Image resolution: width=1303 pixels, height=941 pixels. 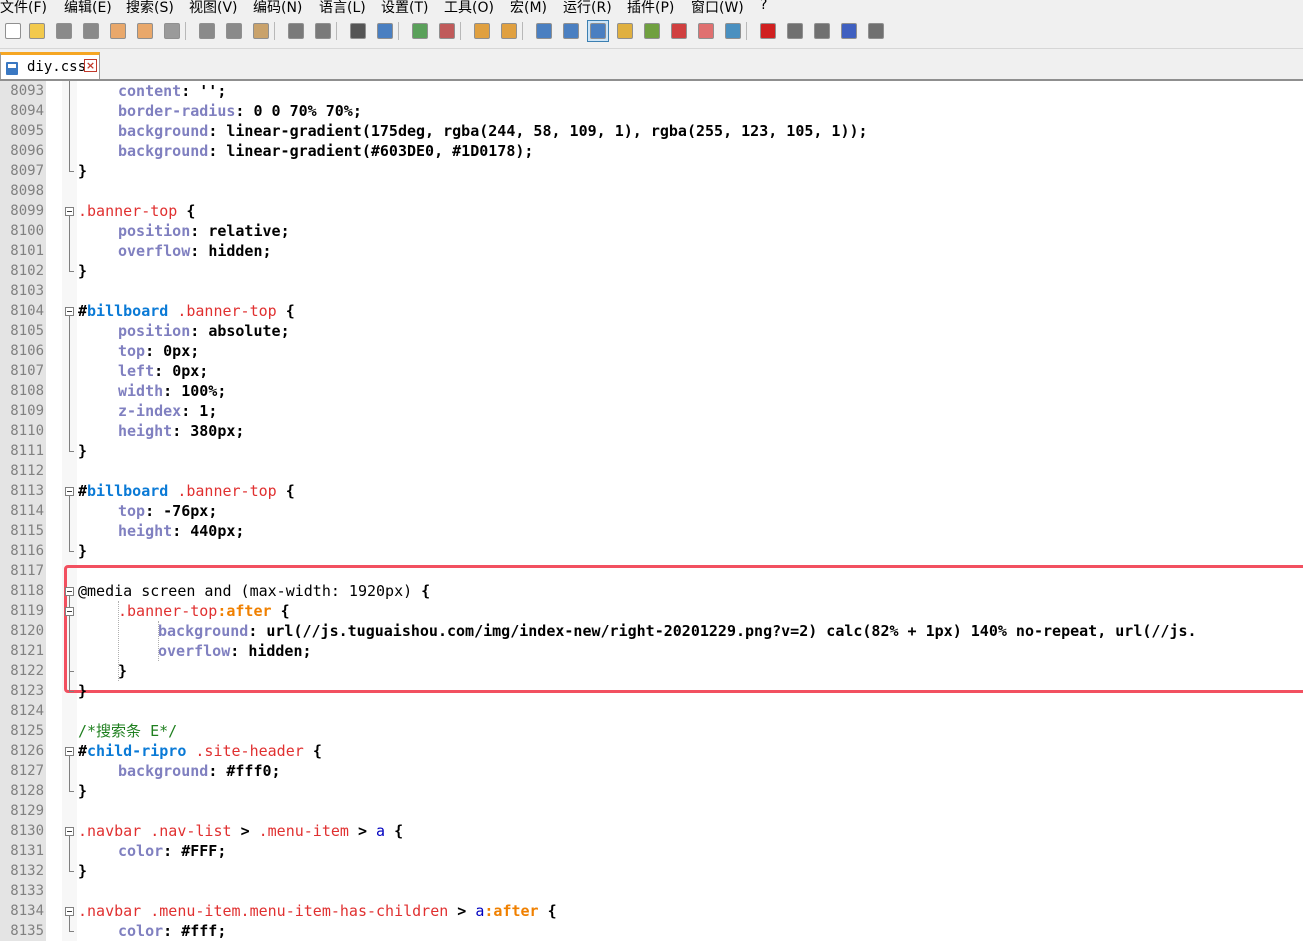 I want to click on show-all-chars-icon, so click(x=571, y=31).